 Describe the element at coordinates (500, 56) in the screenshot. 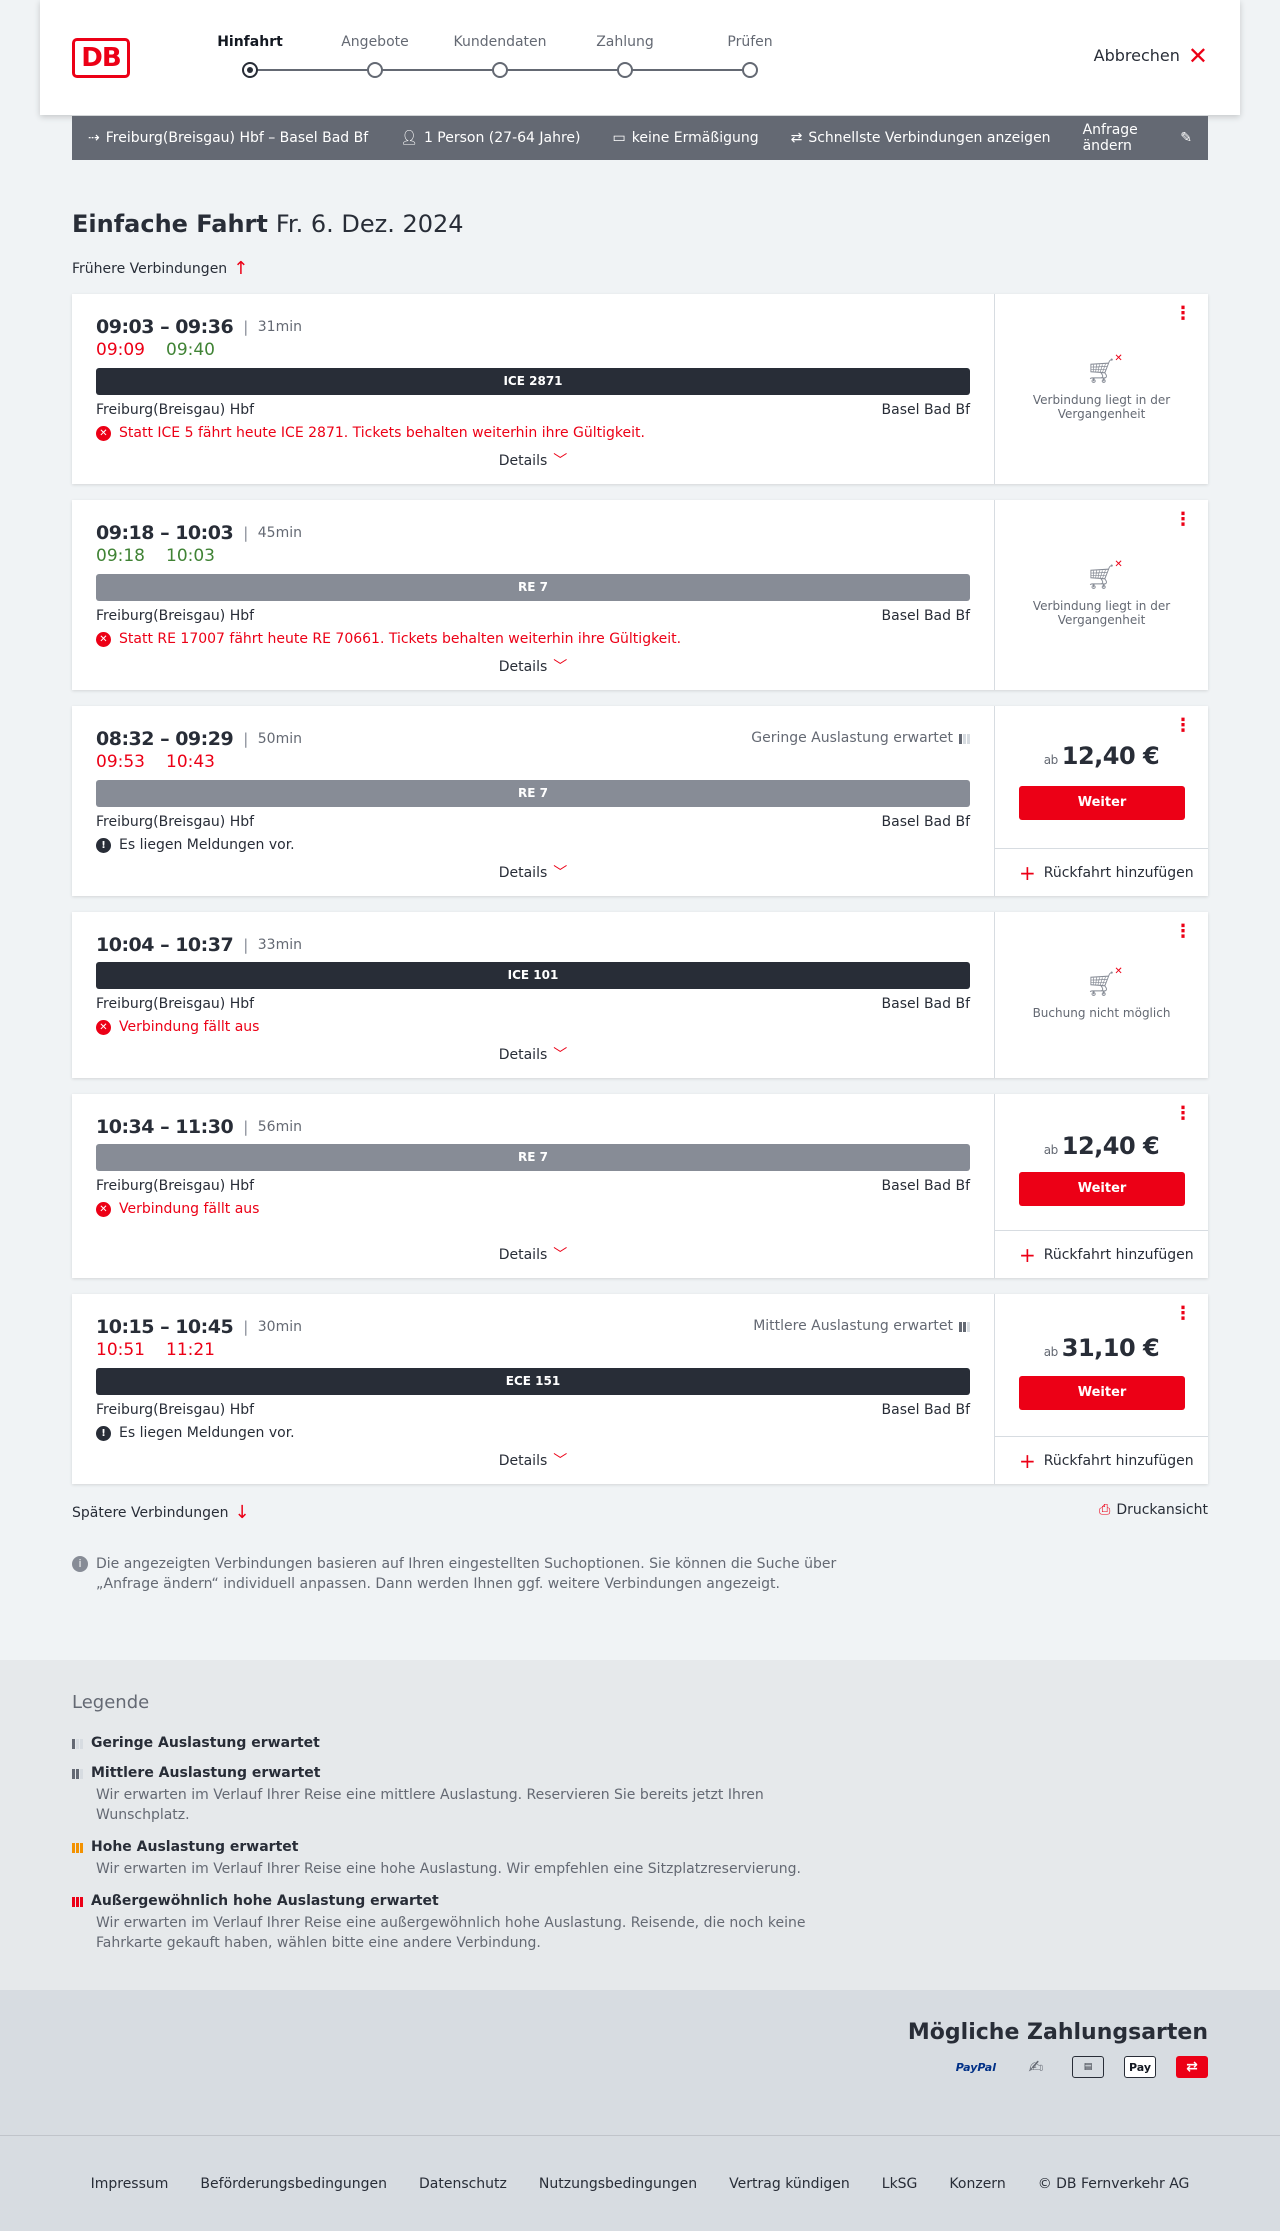

I see `step-kundendaten: Kundendaten` at that location.